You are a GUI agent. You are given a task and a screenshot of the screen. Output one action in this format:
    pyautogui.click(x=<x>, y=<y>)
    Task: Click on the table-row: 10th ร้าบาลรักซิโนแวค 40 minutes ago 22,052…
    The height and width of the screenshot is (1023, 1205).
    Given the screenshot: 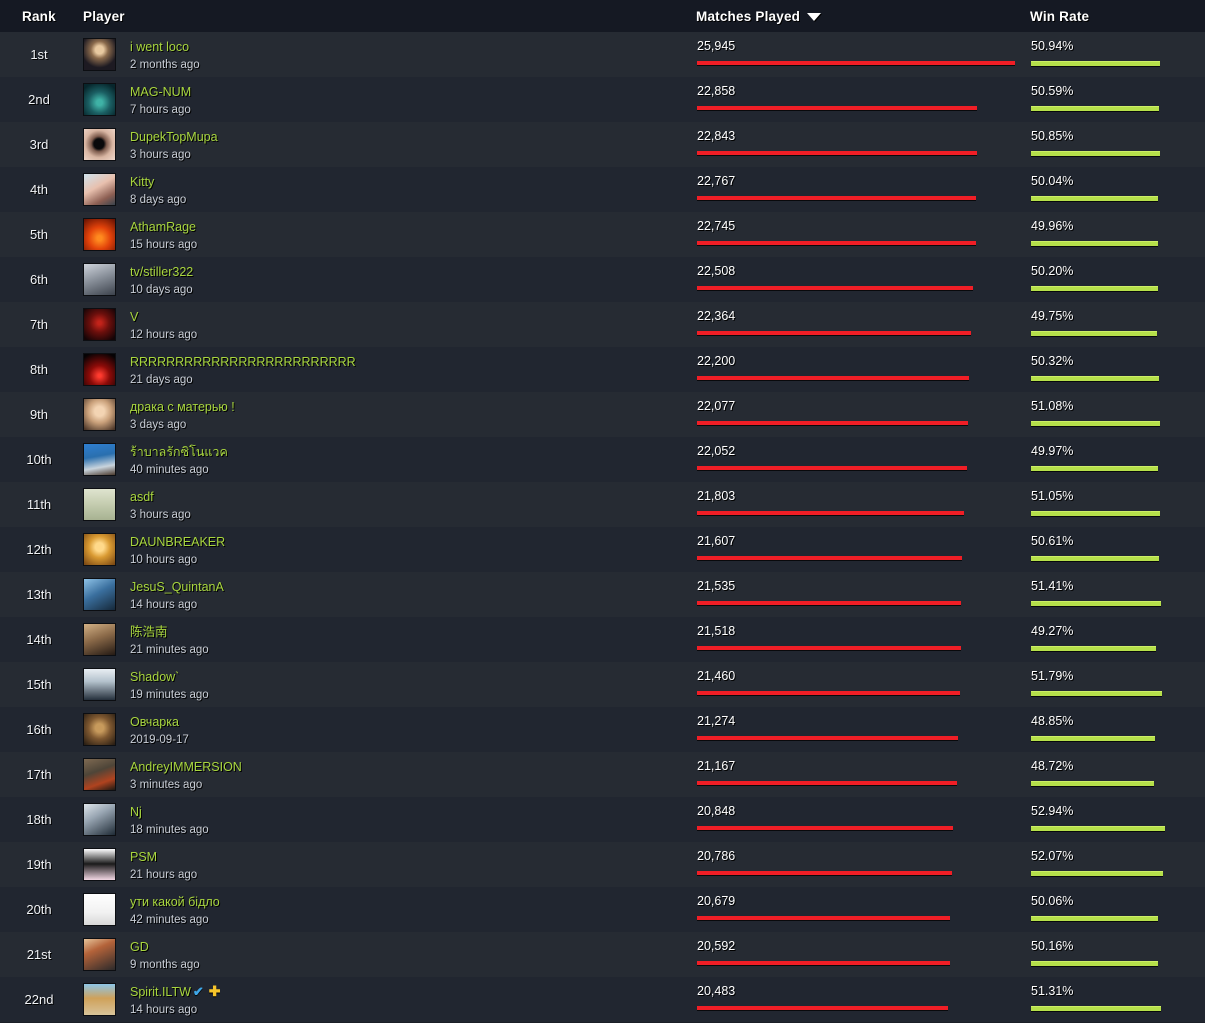 What is the action you would take?
    pyautogui.click(x=602, y=459)
    